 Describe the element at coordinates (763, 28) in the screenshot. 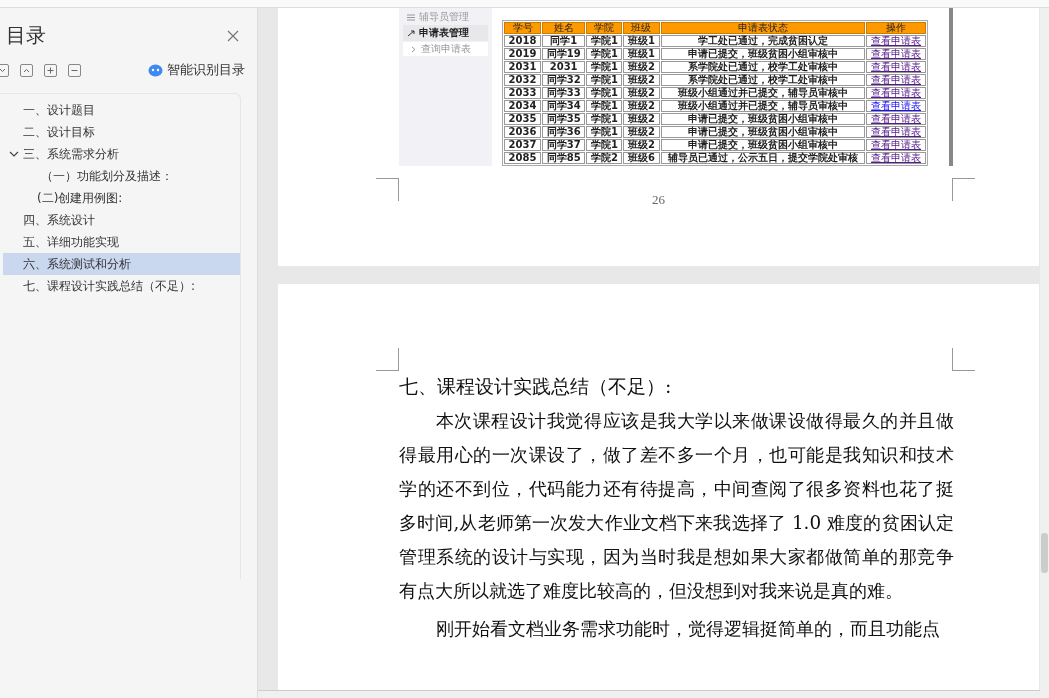

I see `column-header: 申请表状态` at that location.